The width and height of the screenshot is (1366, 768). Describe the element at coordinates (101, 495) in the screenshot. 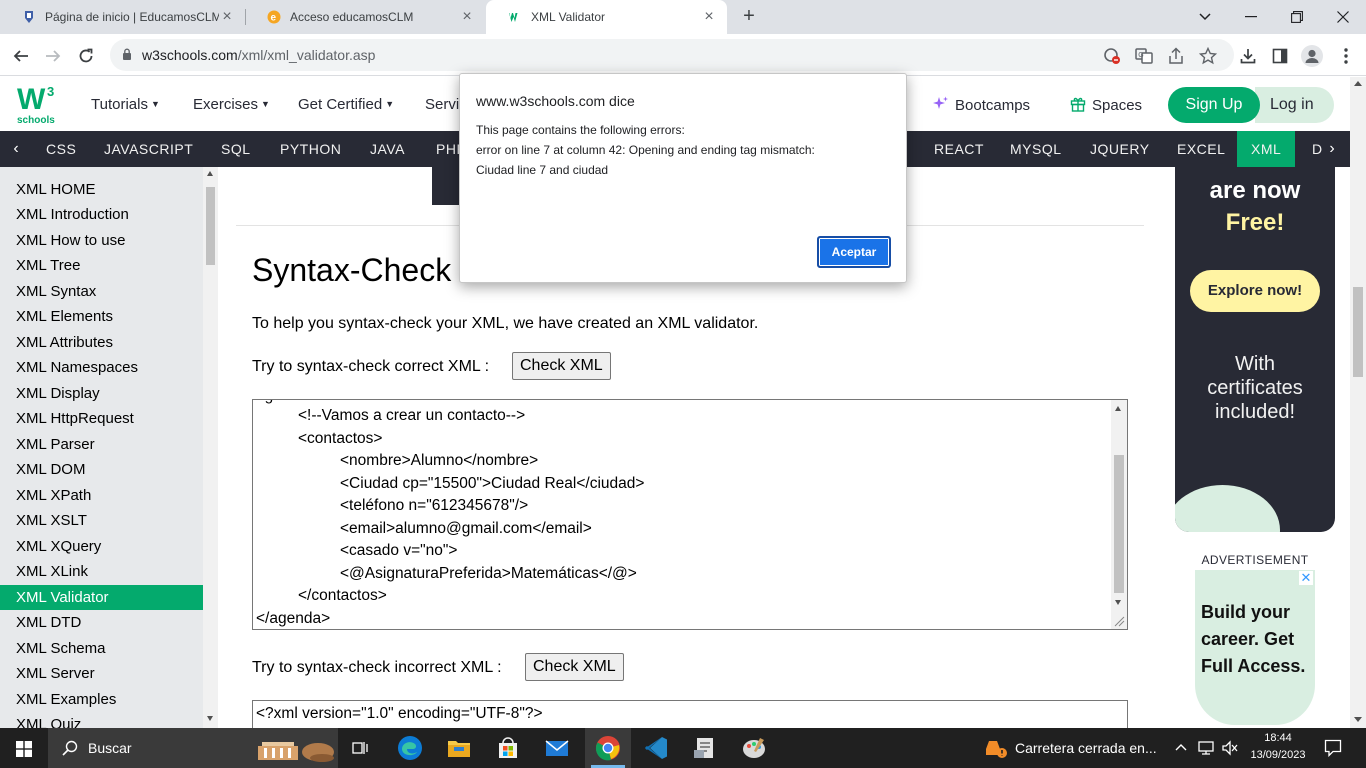

I see `sidebar-item-xml-xpath: XML XPath` at that location.